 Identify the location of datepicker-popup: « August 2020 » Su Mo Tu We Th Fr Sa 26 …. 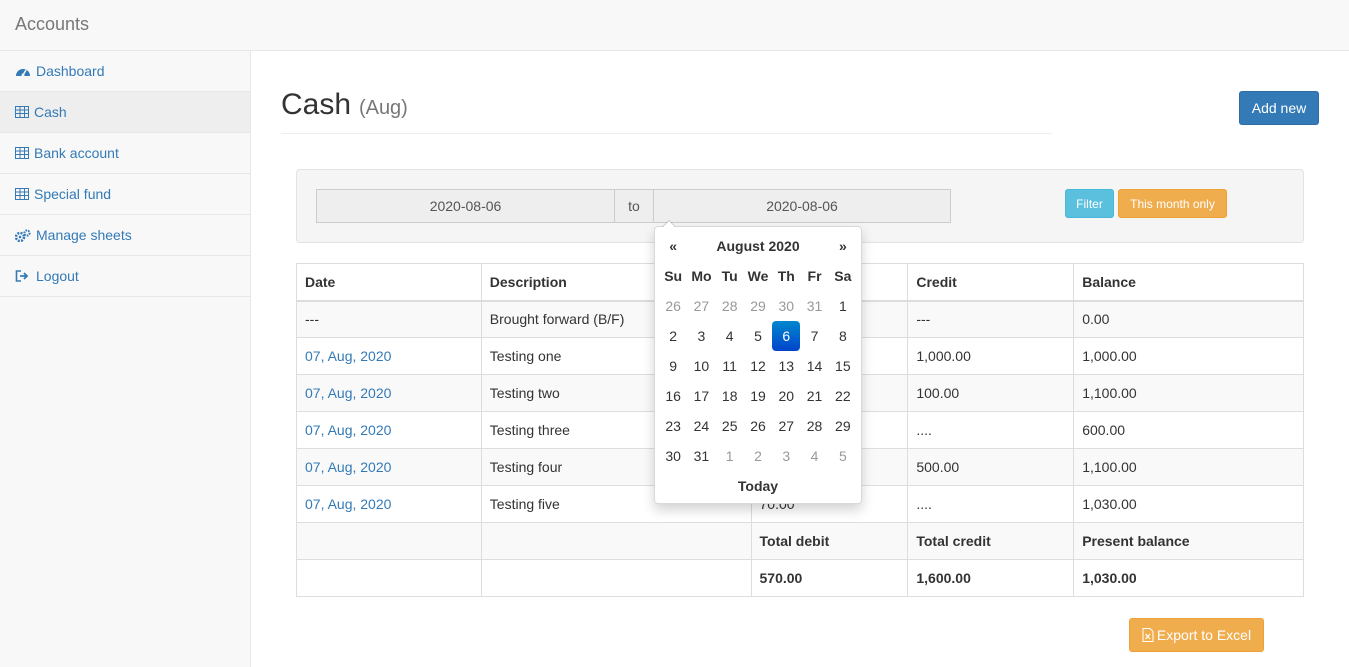
(758, 362).